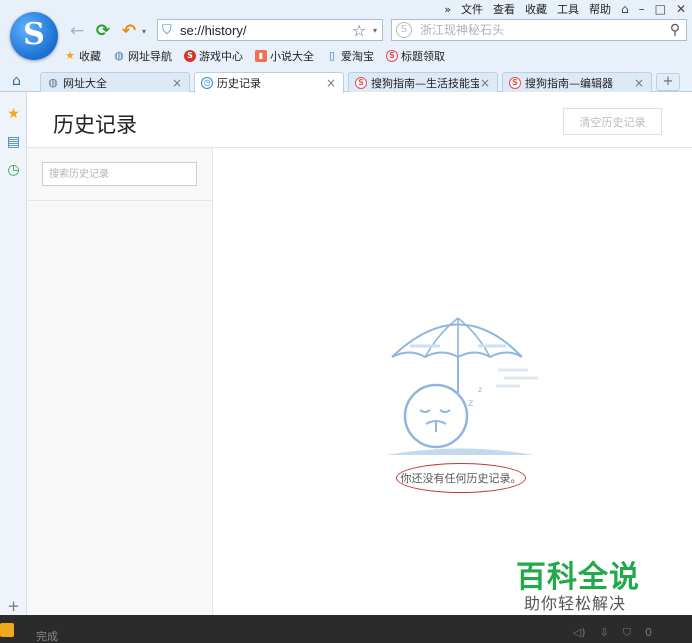 This screenshot has width=692, height=643. I want to click on bookmark-title: S 标题领取, so click(415, 56).